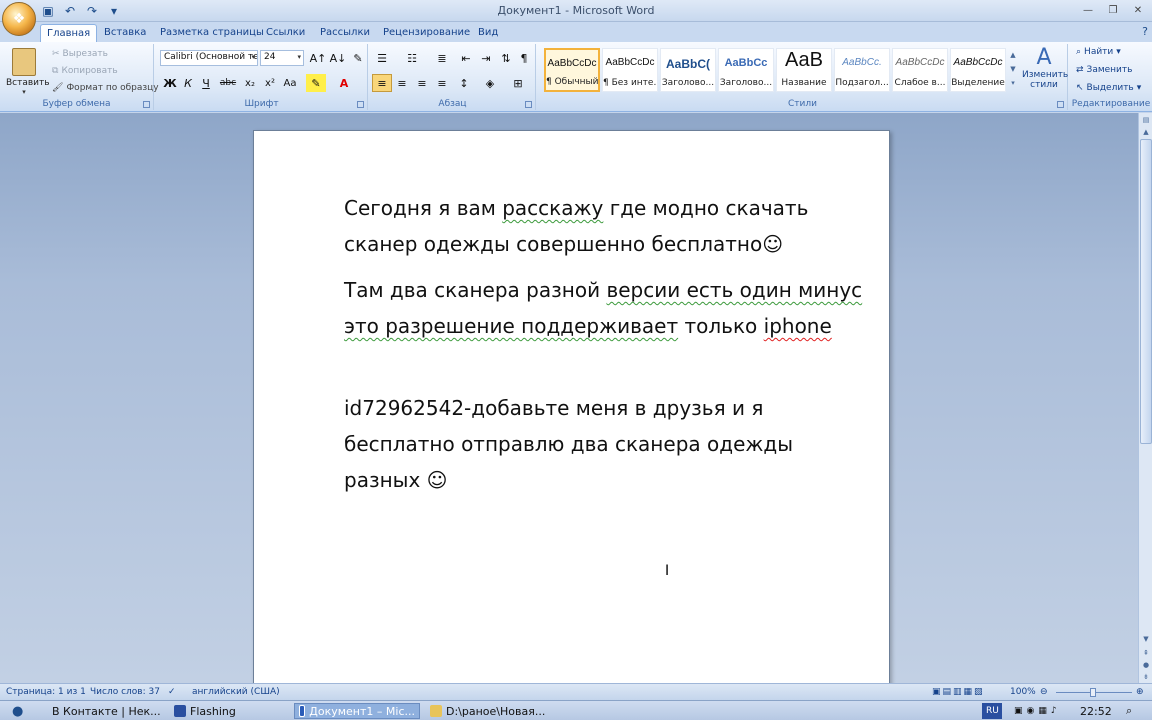 Image resolution: width=1152 pixels, height=720 pixels. What do you see at coordinates (89, 71) in the screenshot?
I see `copy-label: Копировать` at bounding box center [89, 71].